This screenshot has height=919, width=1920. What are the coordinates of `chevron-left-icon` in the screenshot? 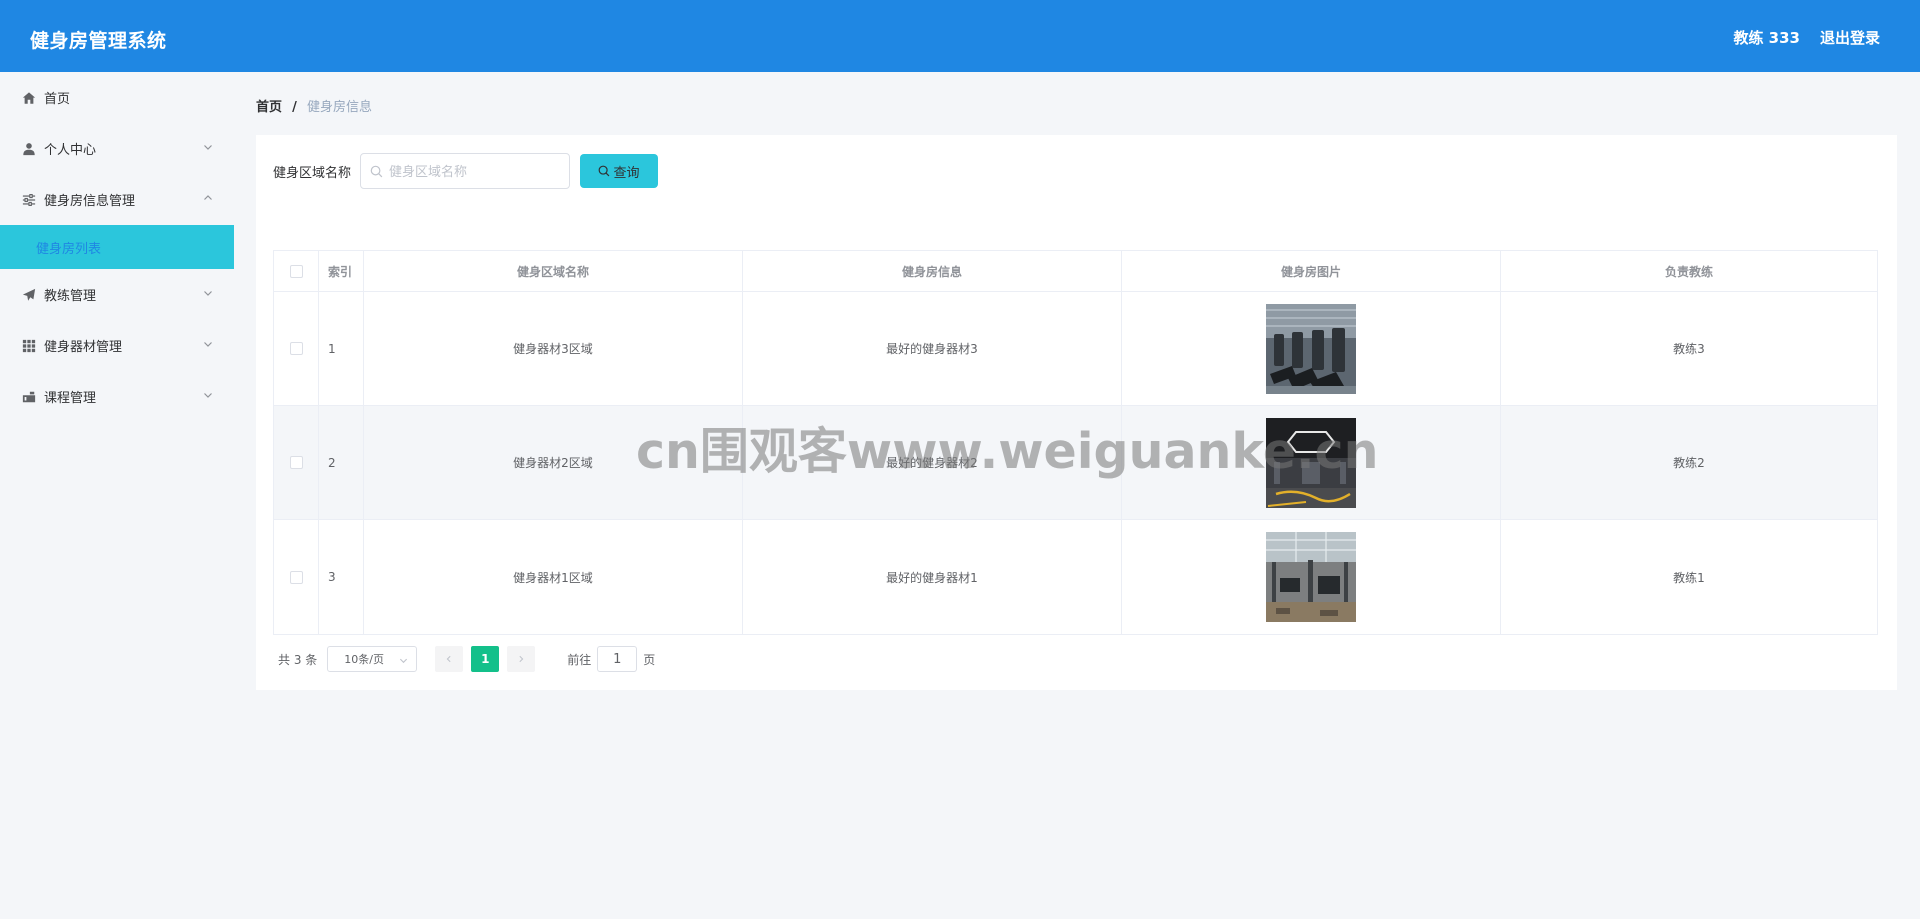 It's located at (448, 659).